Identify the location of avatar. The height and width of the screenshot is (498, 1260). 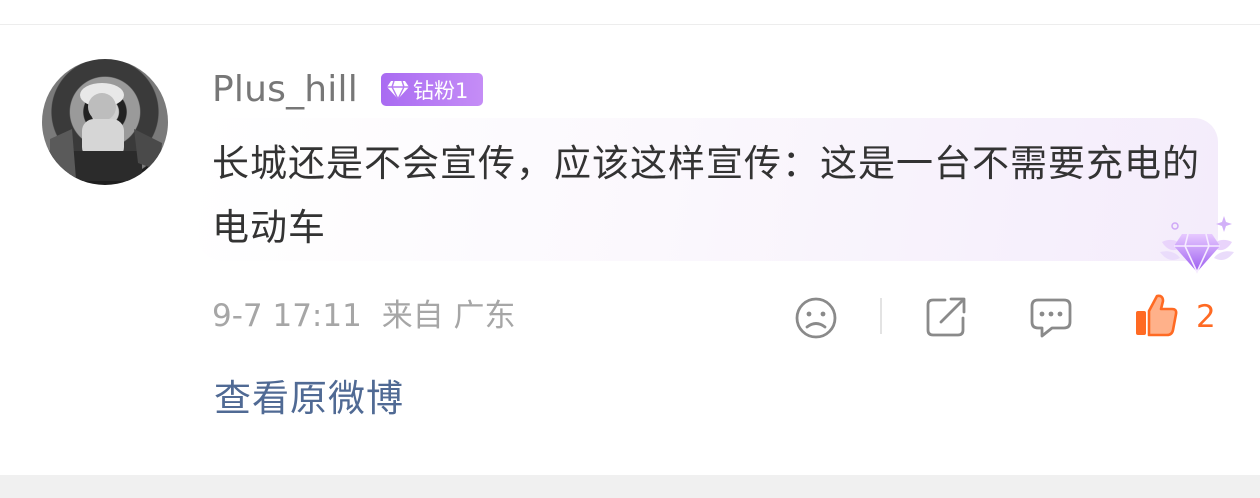
(105, 122).